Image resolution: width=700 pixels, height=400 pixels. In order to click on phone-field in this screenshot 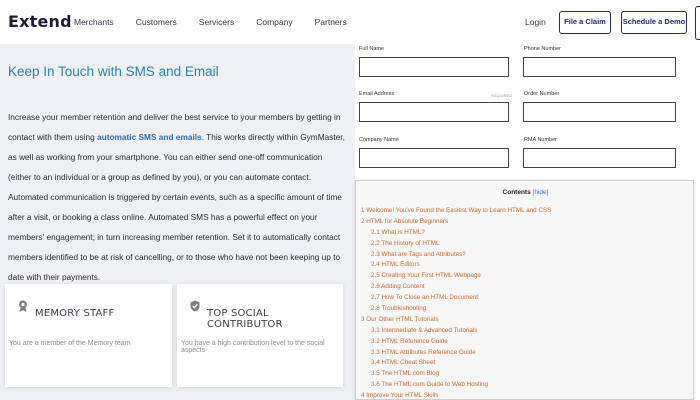, I will do `click(599, 67)`.